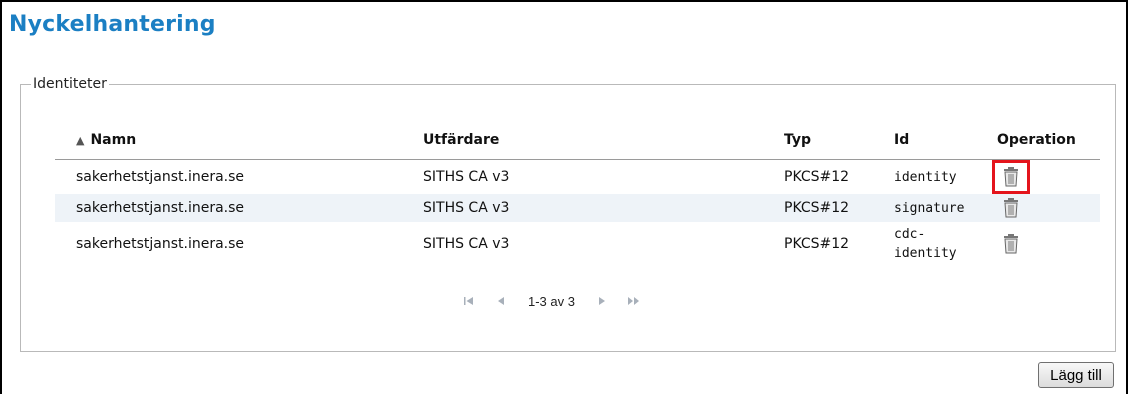  What do you see at coordinates (112, 24) in the screenshot?
I see `page-title: Nyckelhantering` at bounding box center [112, 24].